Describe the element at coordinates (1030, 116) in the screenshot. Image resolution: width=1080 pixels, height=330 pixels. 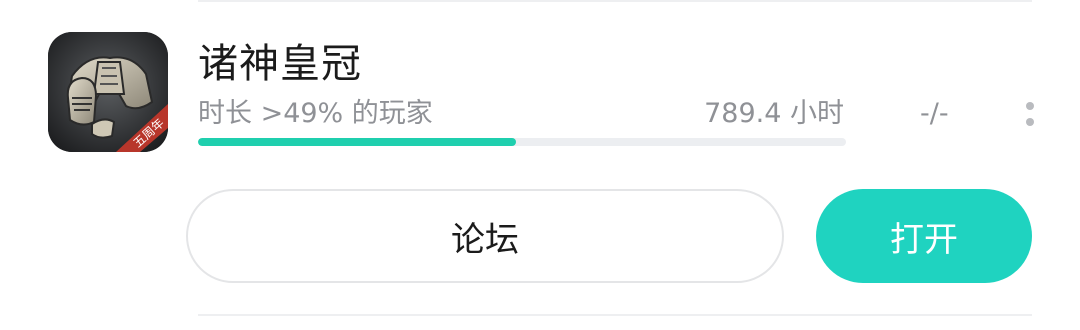
I see `more-vertical-icon` at that location.